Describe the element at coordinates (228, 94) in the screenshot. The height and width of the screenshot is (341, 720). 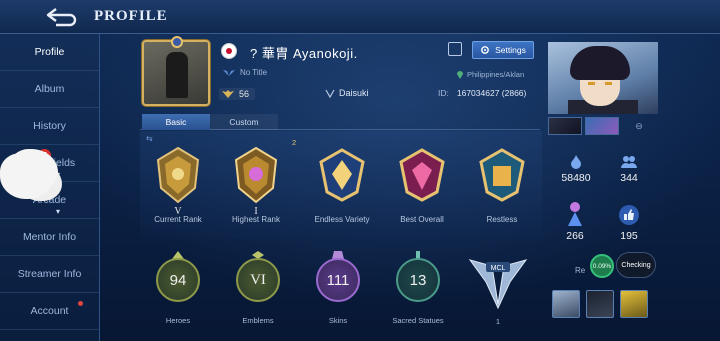
I see `bp-coin-icon` at that location.